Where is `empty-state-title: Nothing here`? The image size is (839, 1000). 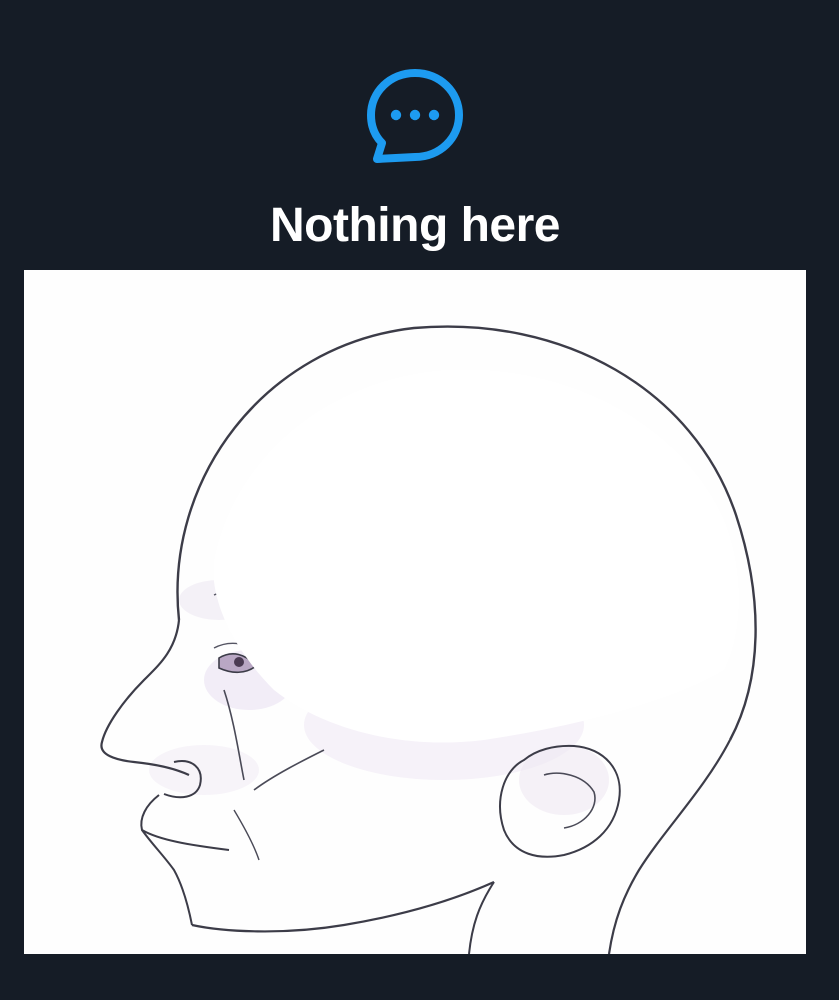 empty-state-title: Nothing here is located at coordinates (415, 225).